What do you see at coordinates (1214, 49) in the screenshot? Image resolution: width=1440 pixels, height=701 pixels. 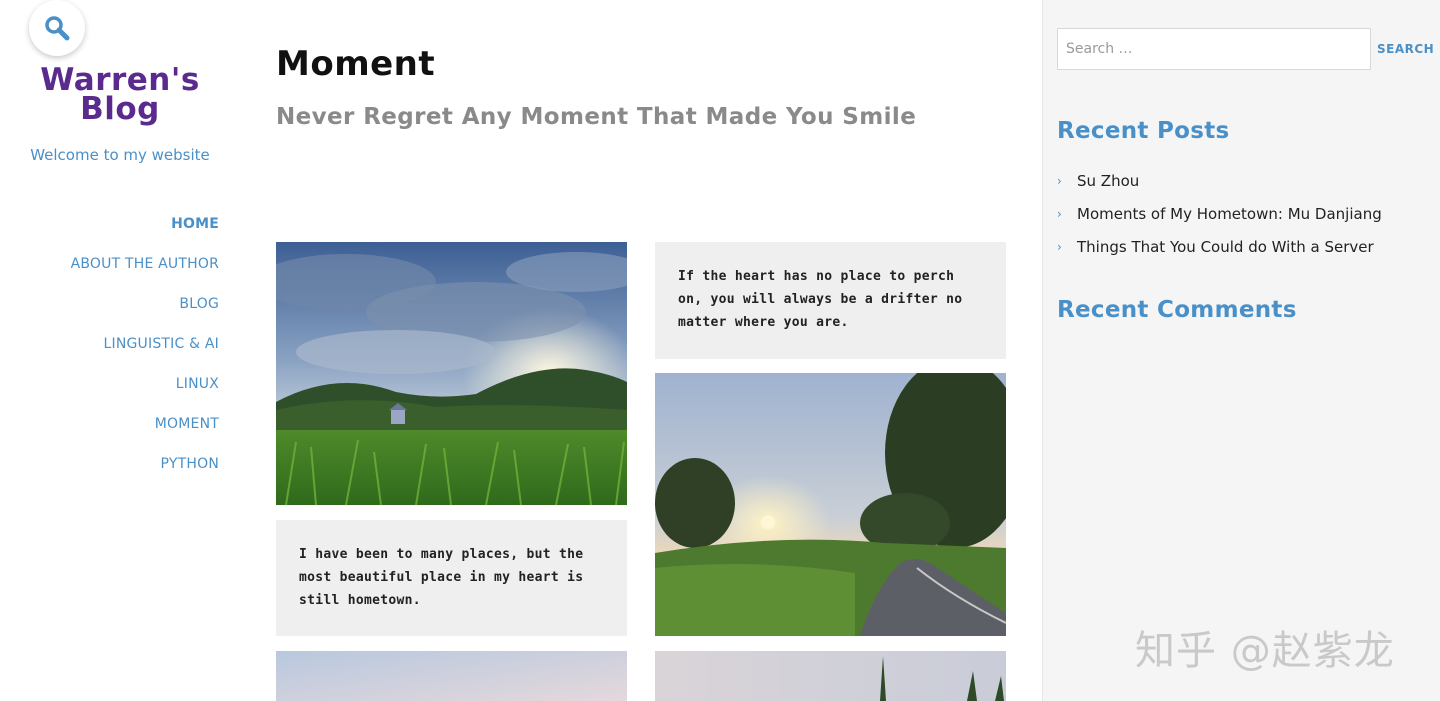 I see `search-input` at bounding box center [1214, 49].